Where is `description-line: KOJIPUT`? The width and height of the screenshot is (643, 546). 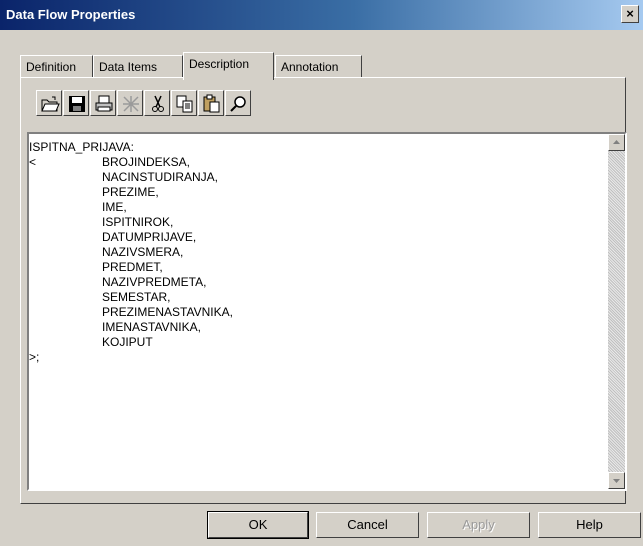 description-line: KOJIPUT is located at coordinates (127, 342).